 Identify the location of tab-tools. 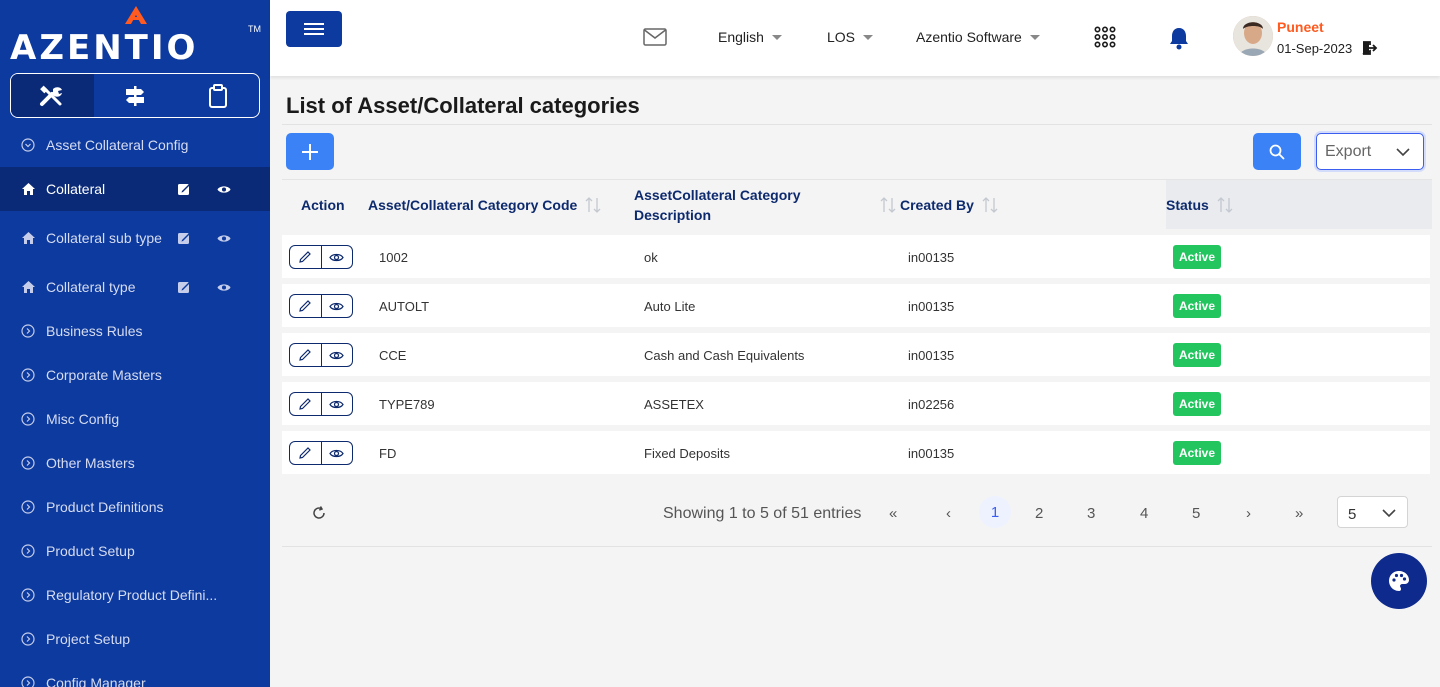
(52, 95).